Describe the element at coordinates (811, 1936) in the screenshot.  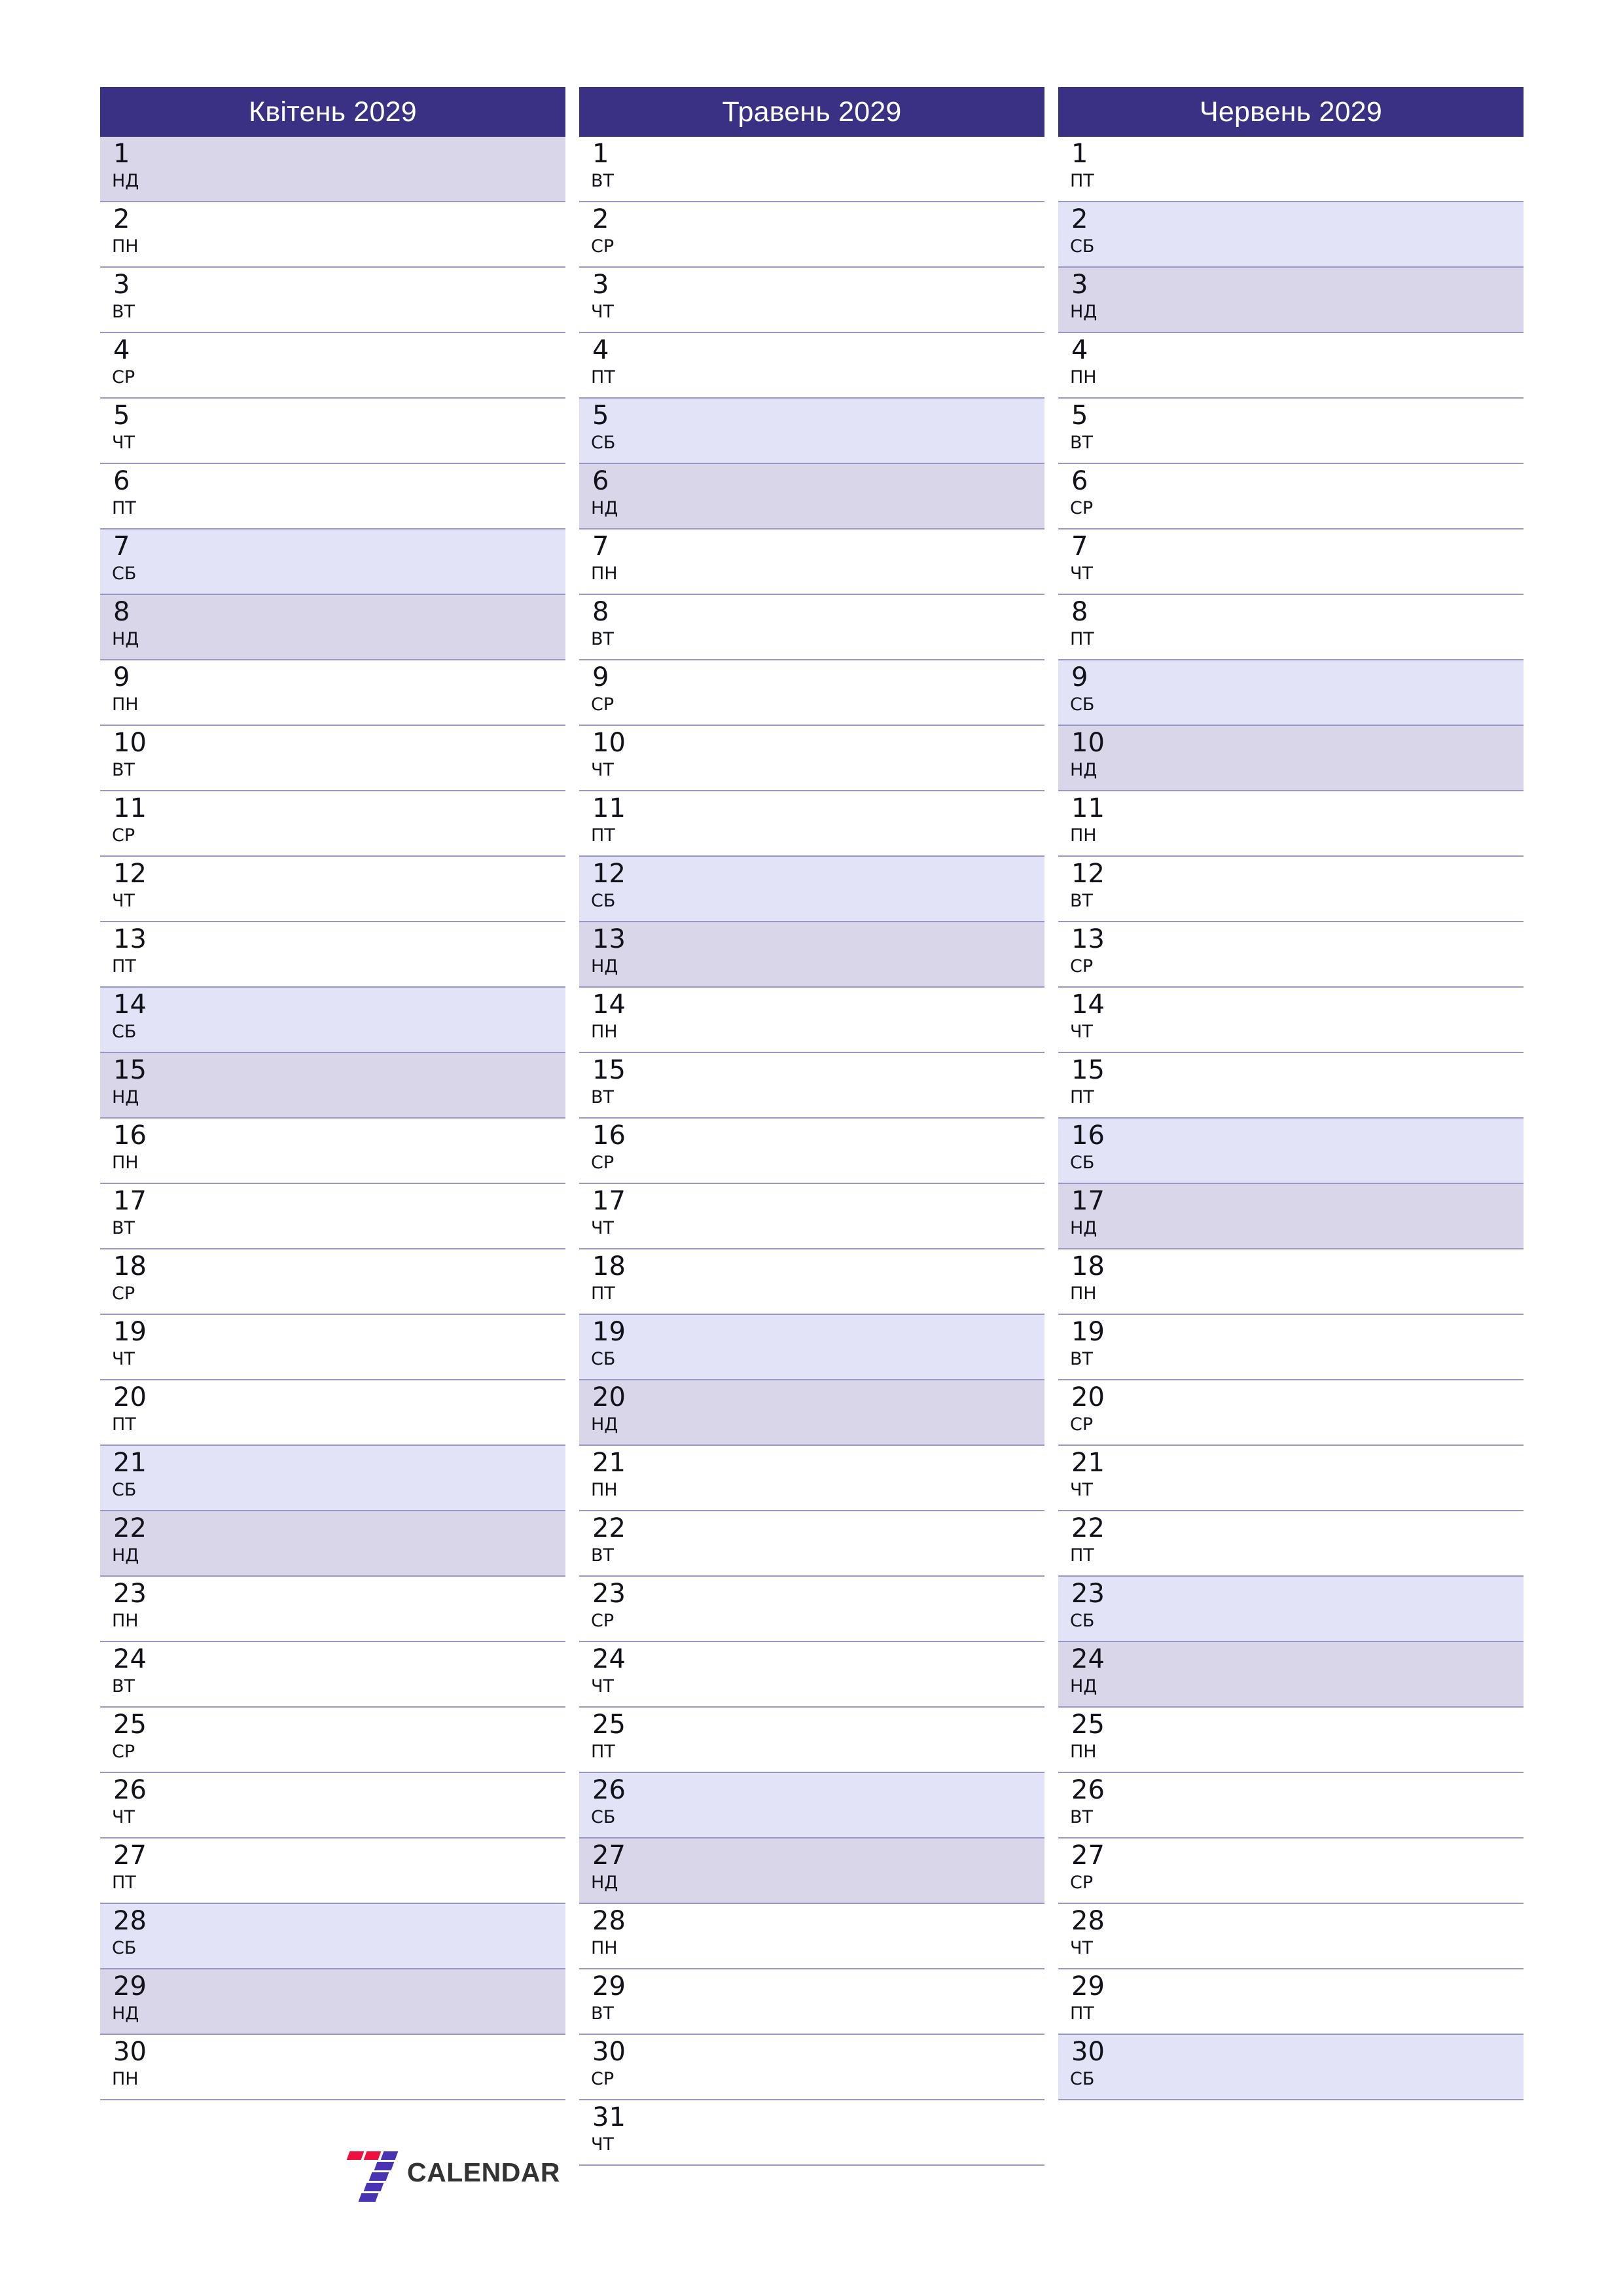
I see `day-row: 28 ПН` at that location.